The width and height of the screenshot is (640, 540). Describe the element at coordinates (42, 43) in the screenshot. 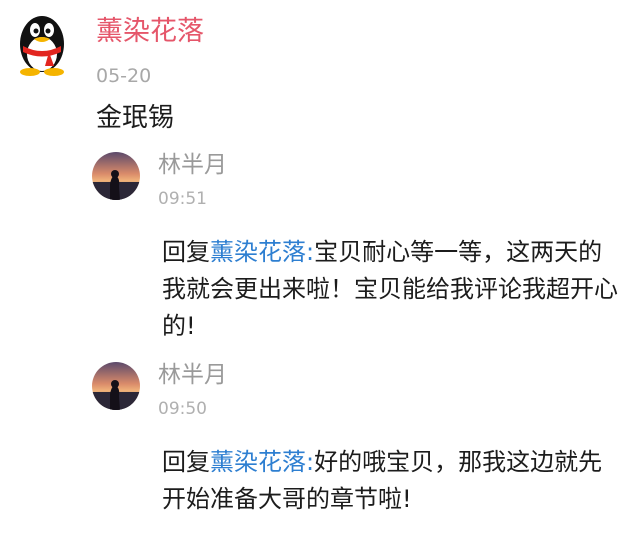

I see `qq-penguin-icon` at that location.